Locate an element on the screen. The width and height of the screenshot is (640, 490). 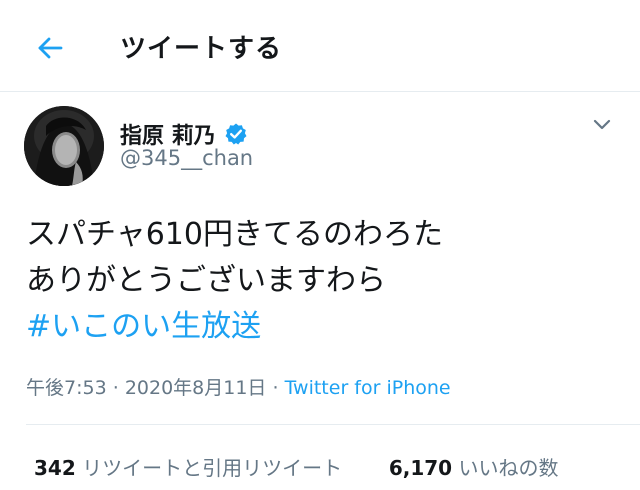
author-handle: @345__chan is located at coordinates (186, 158).